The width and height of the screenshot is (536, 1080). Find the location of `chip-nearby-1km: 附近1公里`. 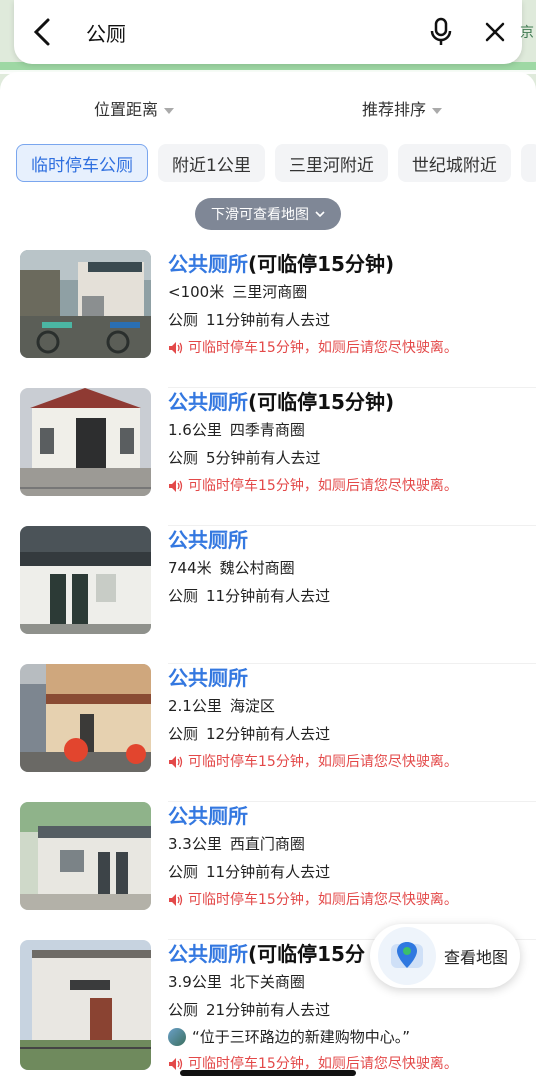

chip-nearby-1km: 附近1公里 is located at coordinates (211, 163).